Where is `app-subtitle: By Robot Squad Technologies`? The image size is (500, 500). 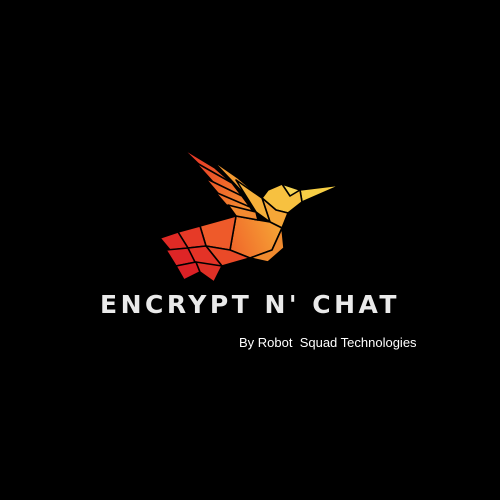 app-subtitle: By Robot Squad Technologies is located at coordinates (328, 342).